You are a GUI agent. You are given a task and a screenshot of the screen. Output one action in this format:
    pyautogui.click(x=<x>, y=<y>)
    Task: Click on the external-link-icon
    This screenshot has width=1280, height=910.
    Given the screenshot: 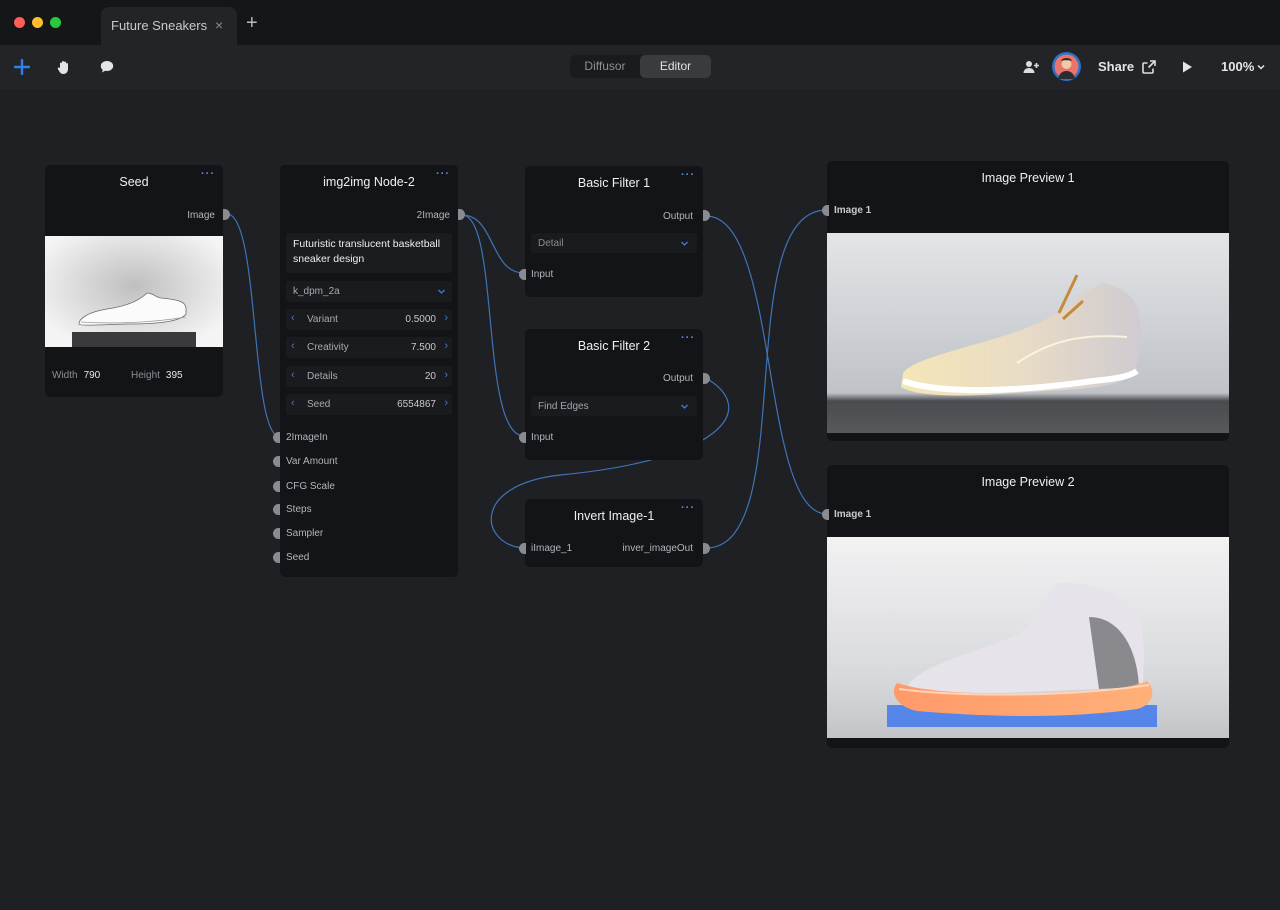 What is the action you would take?
    pyautogui.click(x=1149, y=67)
    